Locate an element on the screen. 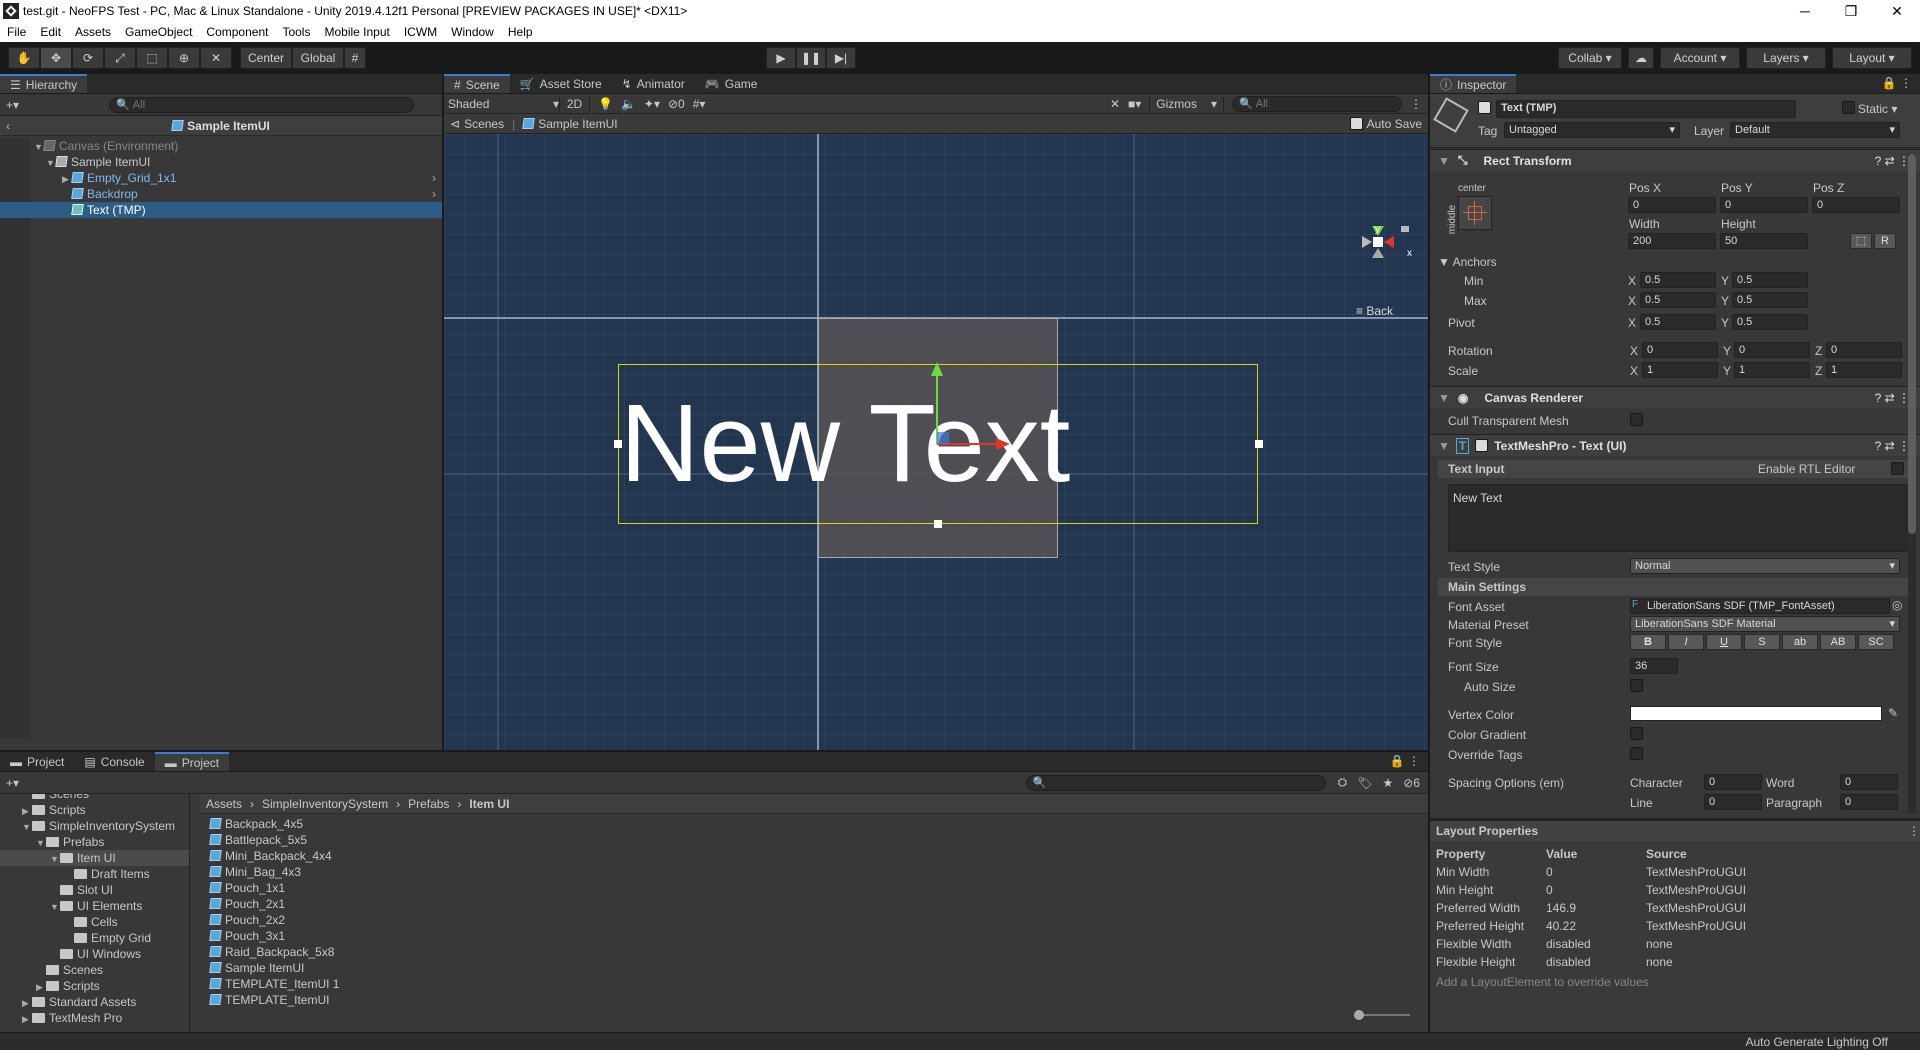  rotation-y-input: 0 is located at coordinates (1772, 350).